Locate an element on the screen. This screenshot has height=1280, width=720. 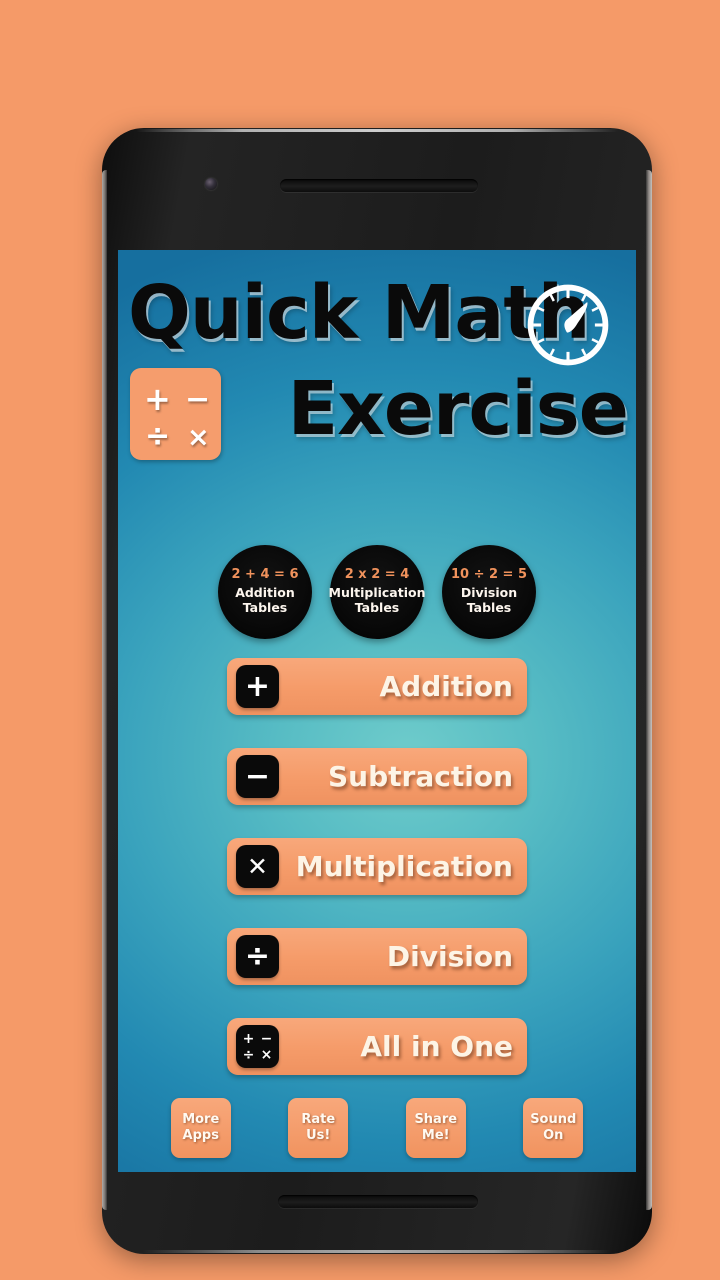
rate-us-button: Rate Us! is located at coordinates (318, 1128).